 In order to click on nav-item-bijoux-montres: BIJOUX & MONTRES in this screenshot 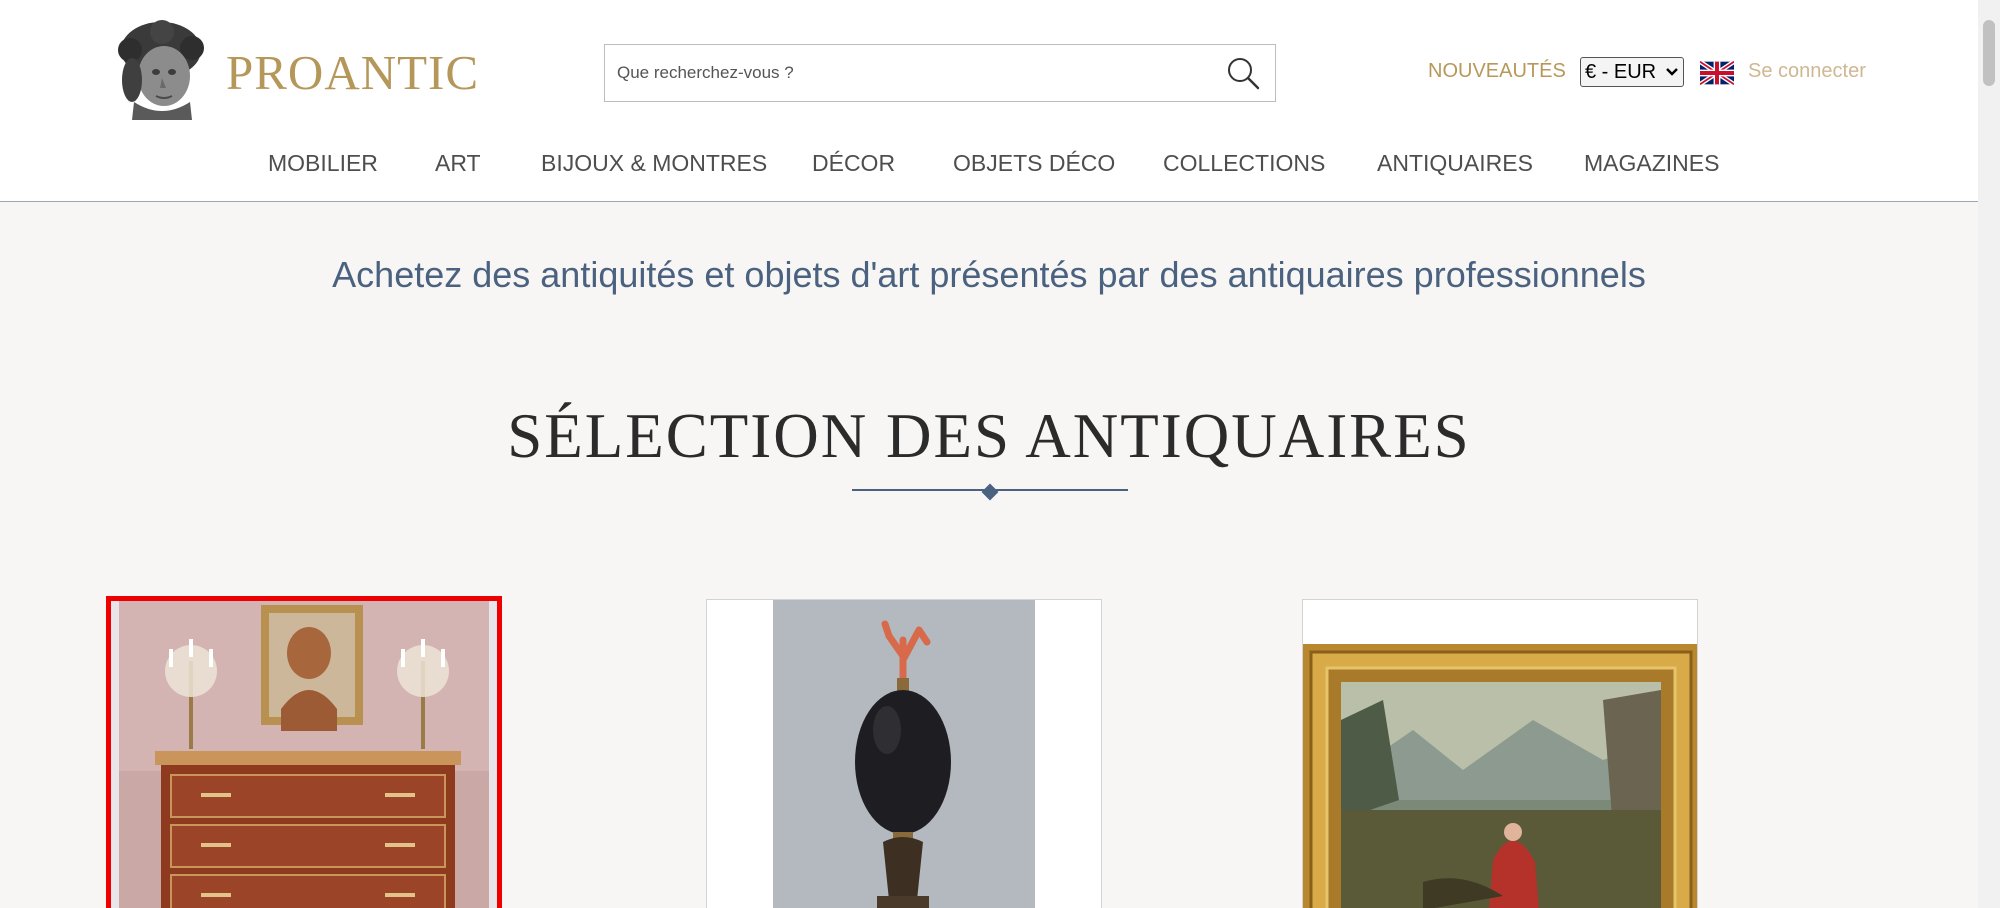, I will do `click(654, 163)`.